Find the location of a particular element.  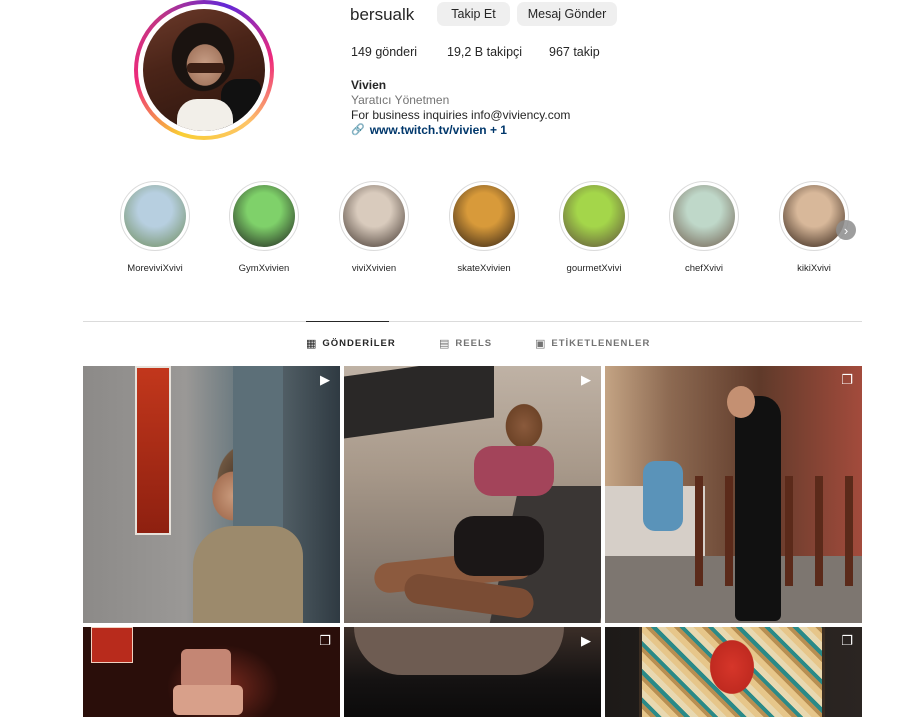

highlight-label: skateXvivien is located at coordinates (484, 268).